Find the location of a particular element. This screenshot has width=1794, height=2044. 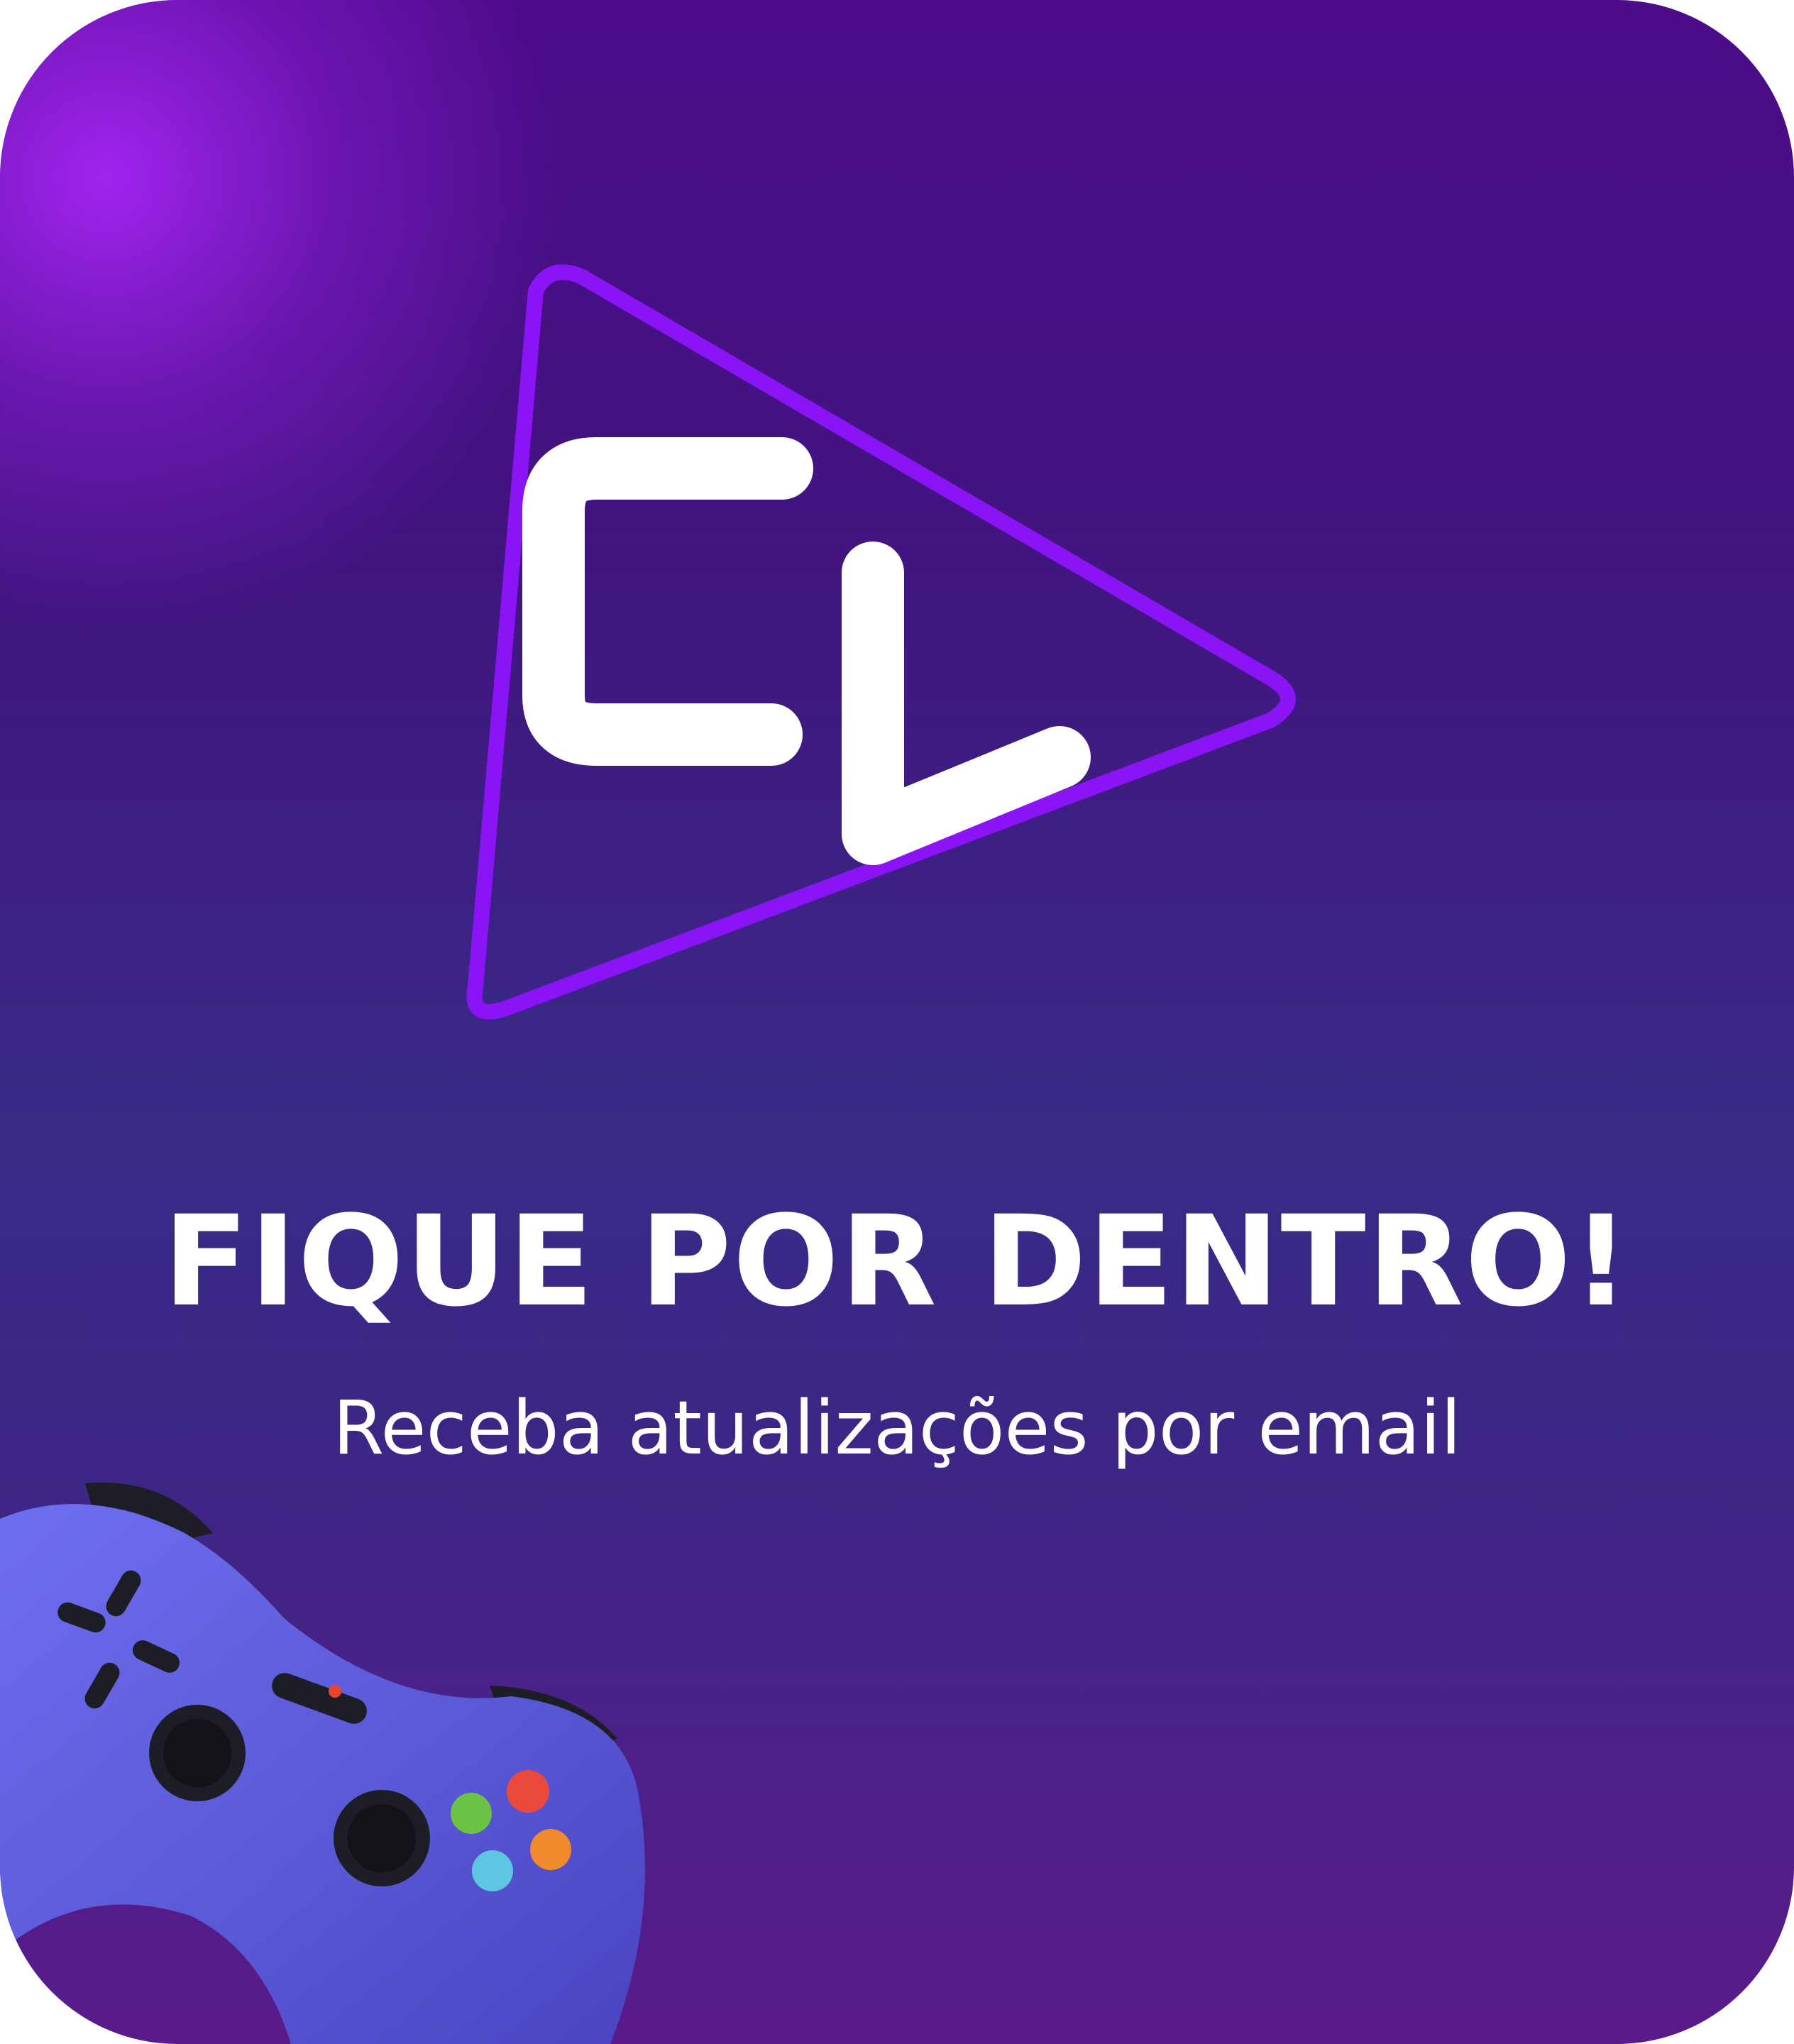

subheadline: Receba atualizações por email is located at coordinates (897, 1428).